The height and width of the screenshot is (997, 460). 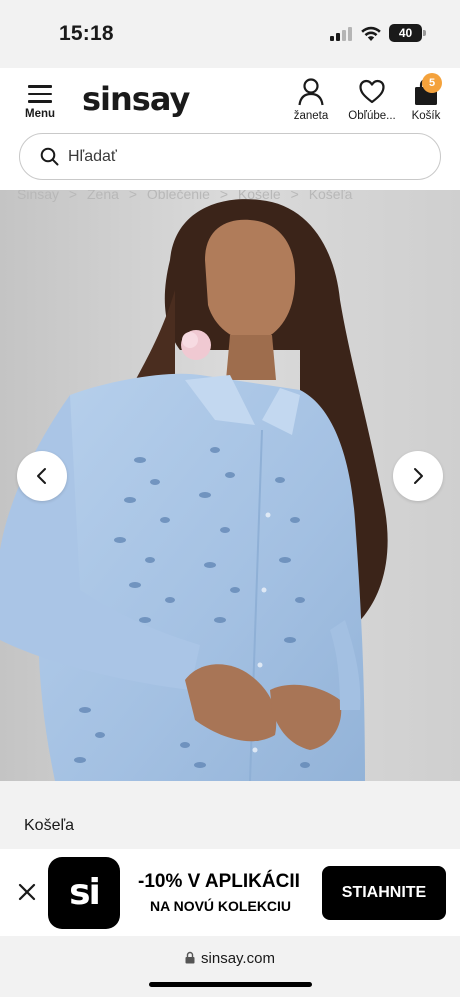 I want to click on cart-count-badge: 5, so click(x=432, y=83).